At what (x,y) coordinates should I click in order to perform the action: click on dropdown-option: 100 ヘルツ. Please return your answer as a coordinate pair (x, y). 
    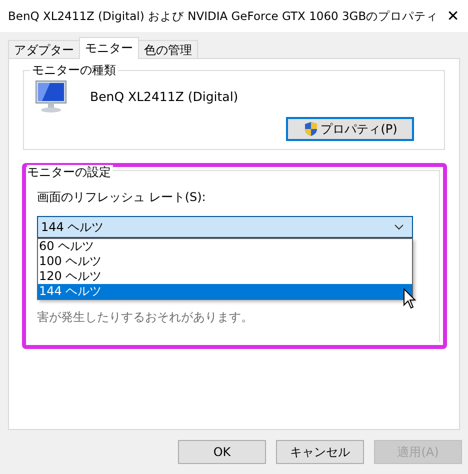
    Looking at the image, I should click on (225, 261).